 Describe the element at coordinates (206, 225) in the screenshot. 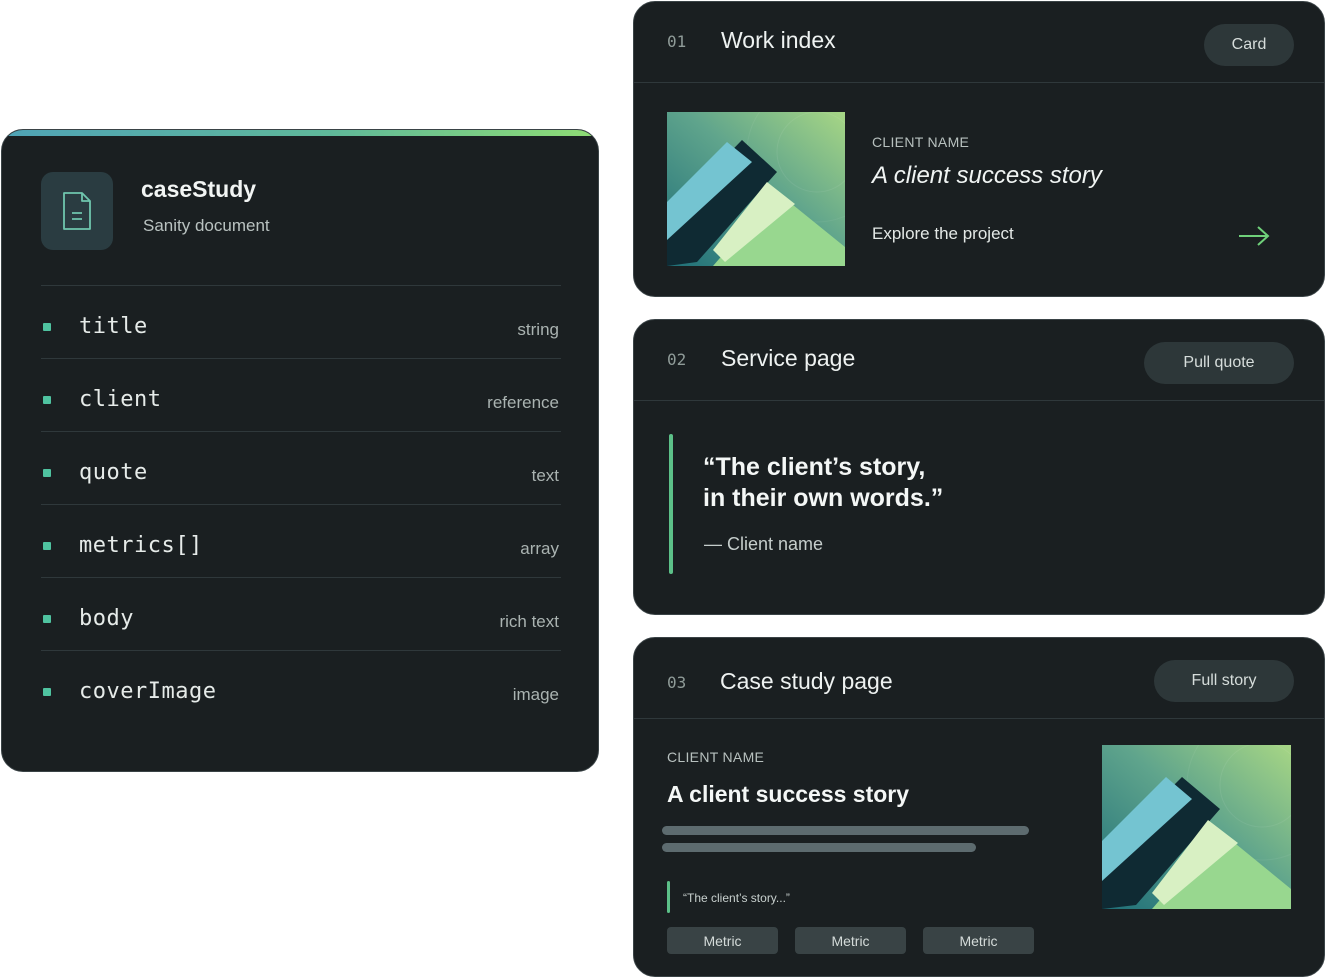

I see `schema-subtitle: Sanity document` at that location.